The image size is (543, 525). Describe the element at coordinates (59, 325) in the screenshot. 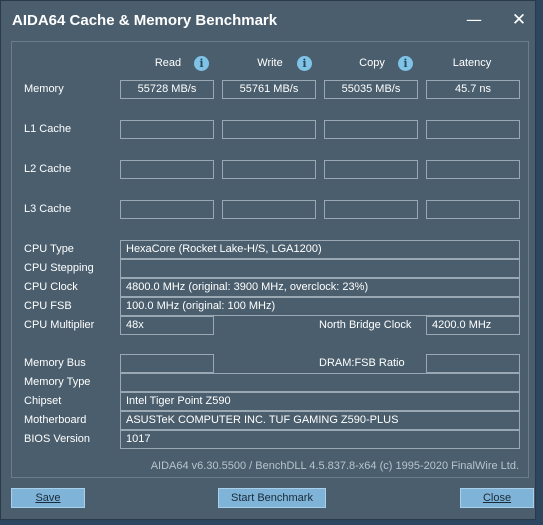

I see `cpu-multiplier-label: CPU Multiplier` at that location.